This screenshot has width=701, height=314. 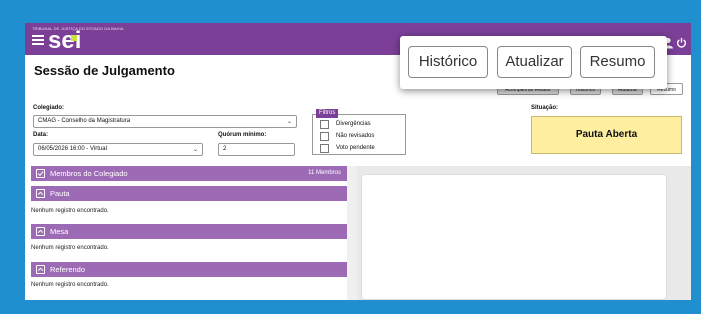 I want to click on quorum-label: Quórum mínimo:, so click(x=242, y=135).